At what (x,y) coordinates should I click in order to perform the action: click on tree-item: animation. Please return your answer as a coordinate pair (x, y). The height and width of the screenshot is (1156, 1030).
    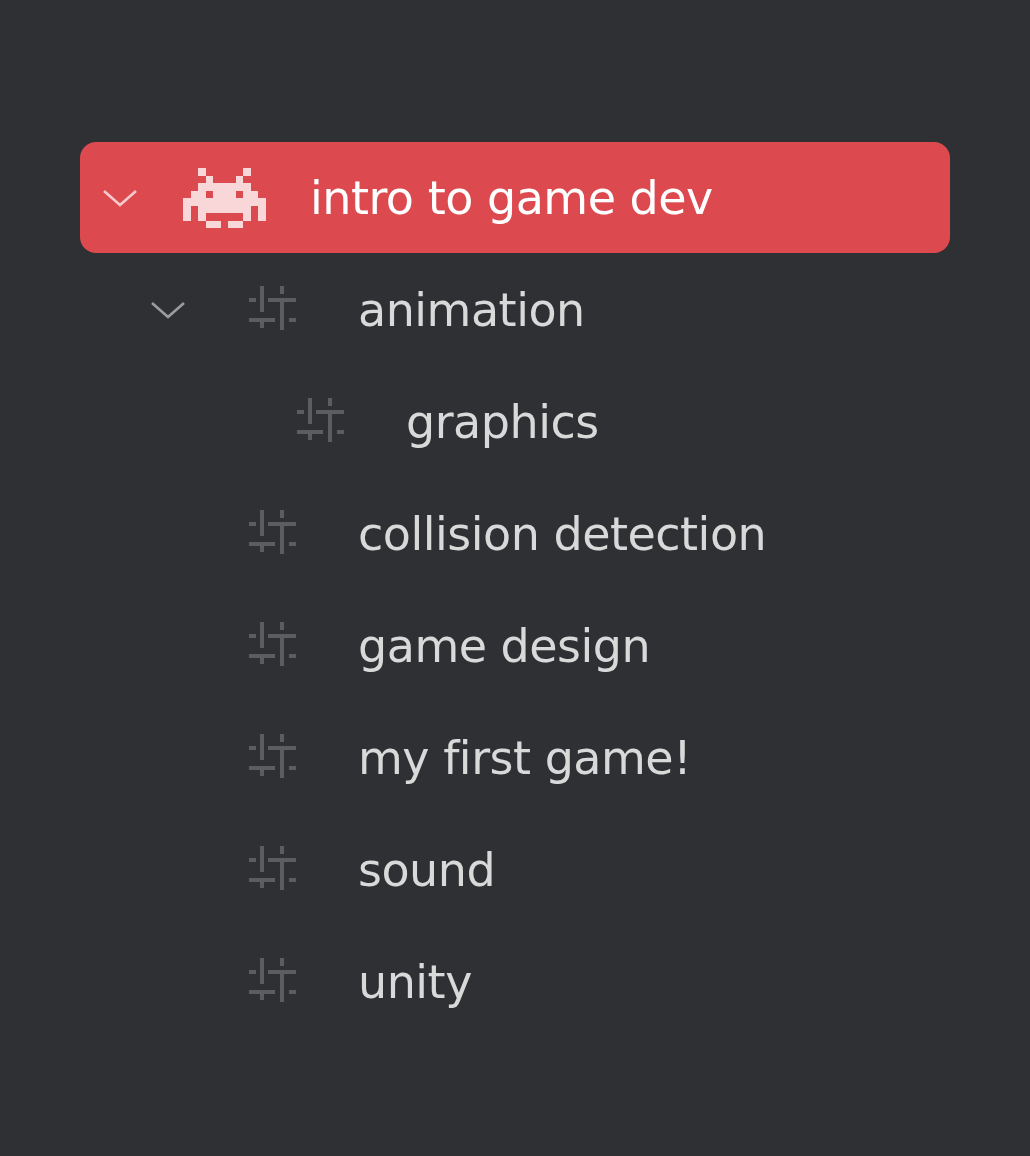
    Looking at the image, I should click on (515, 310).